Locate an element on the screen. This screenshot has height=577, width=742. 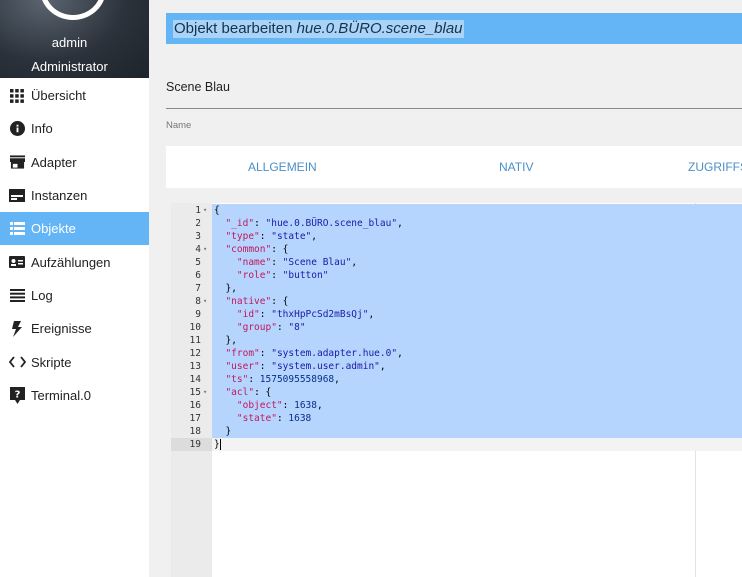
code-line: 12 "from": "system.adapter.hue.0", is located at coordinates (456, 353).